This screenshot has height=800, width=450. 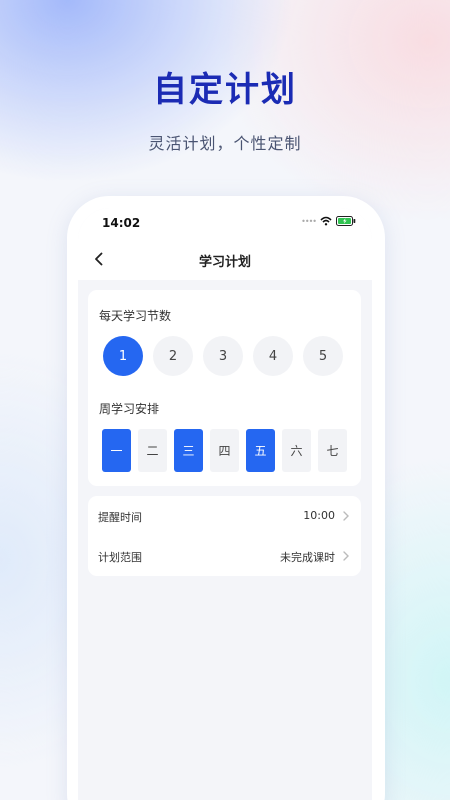 I want to click on promo-title: 自定计划, so click(x=225, y=90).